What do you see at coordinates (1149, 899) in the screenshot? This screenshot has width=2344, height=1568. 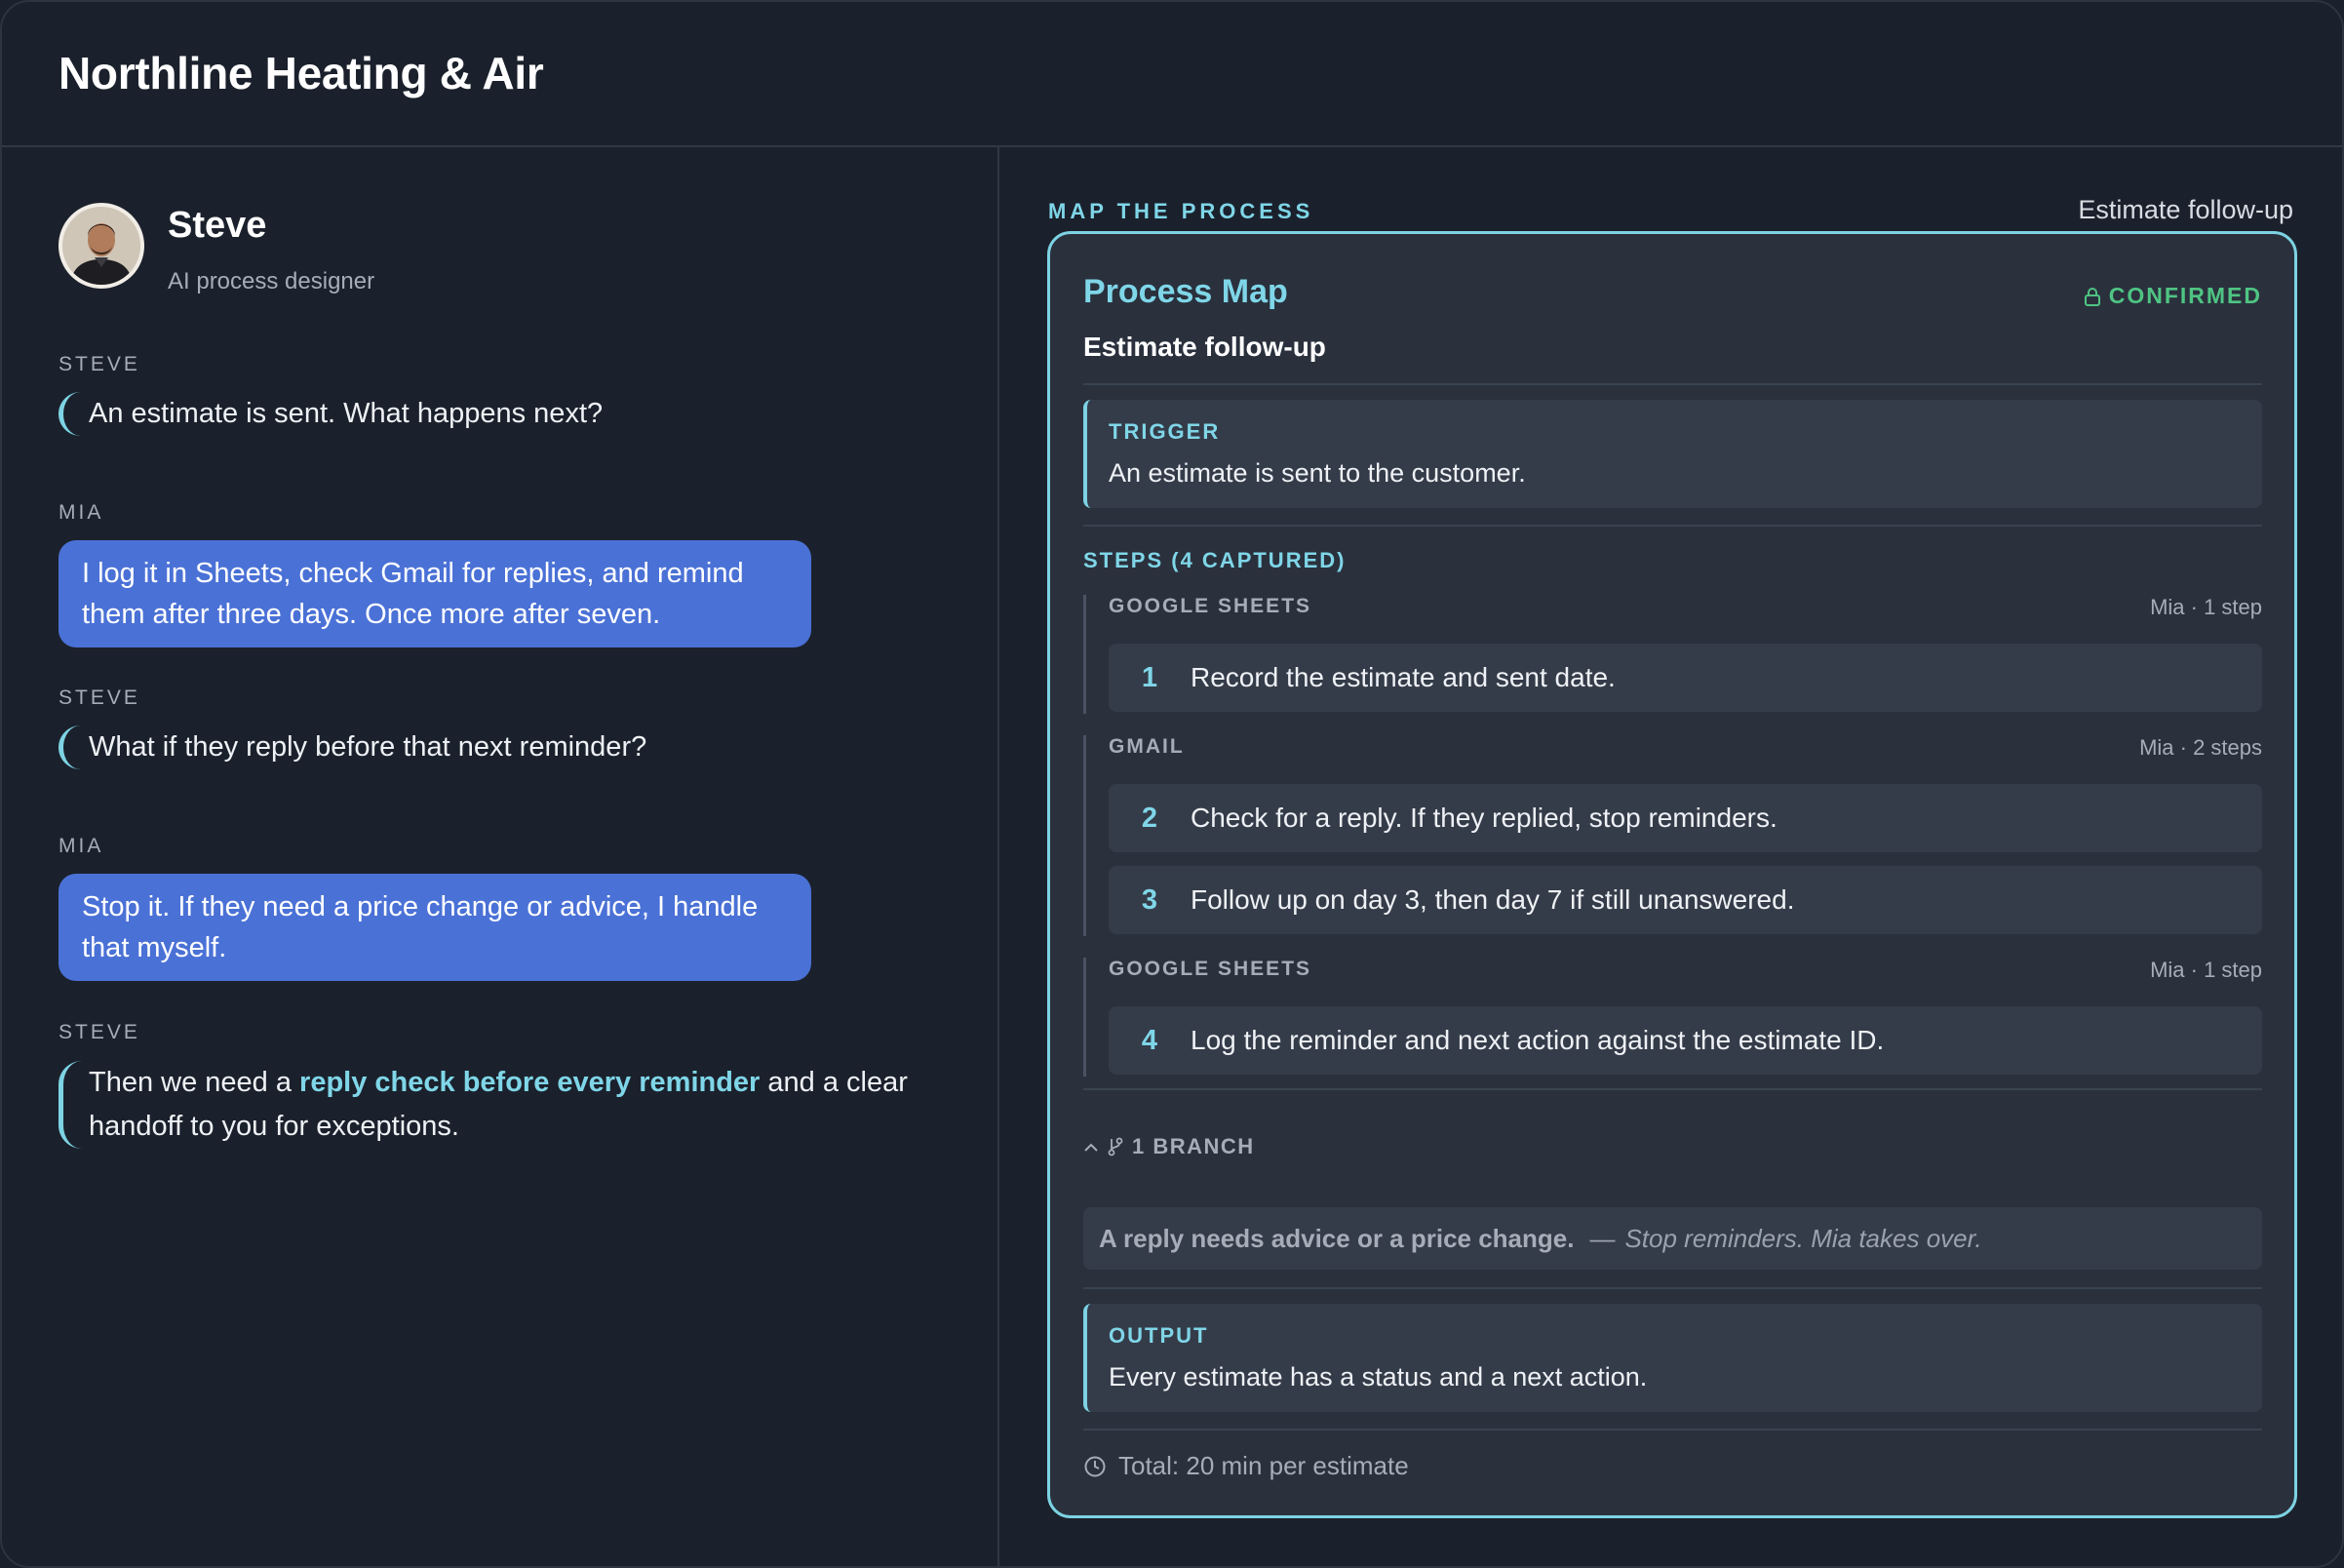 I see `step-number: 3` at bounding box center [1149, 899].